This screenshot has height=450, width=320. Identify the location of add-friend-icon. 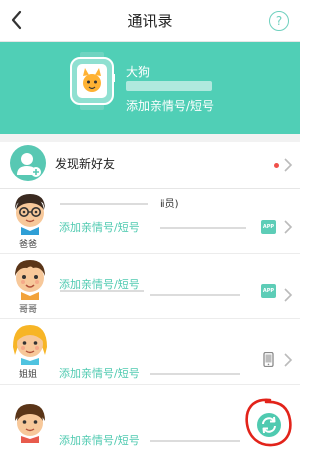
(29, 165).